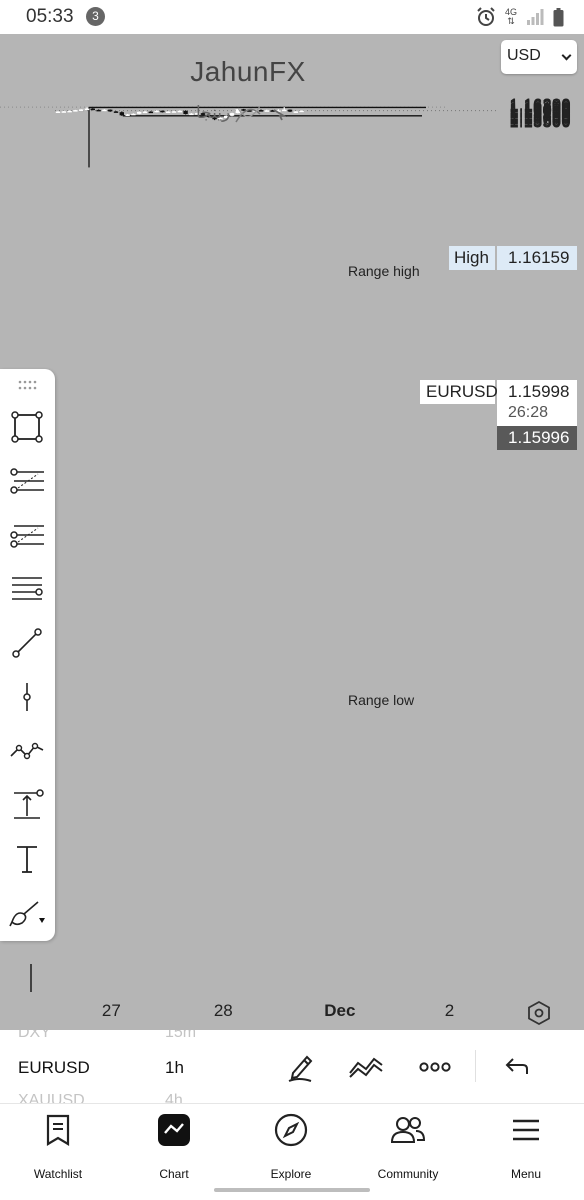  Describe the element at coordinates (292, 17) in the screenshot. I see `status-bar: 05:33 3 4G ⇅` at that location.